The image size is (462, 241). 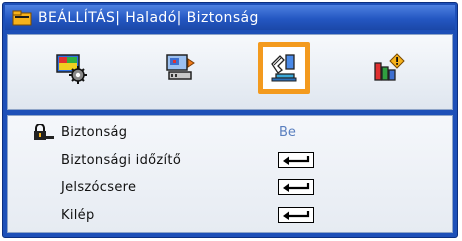 I want to click on tab-setup, so click(x=284, y=68).